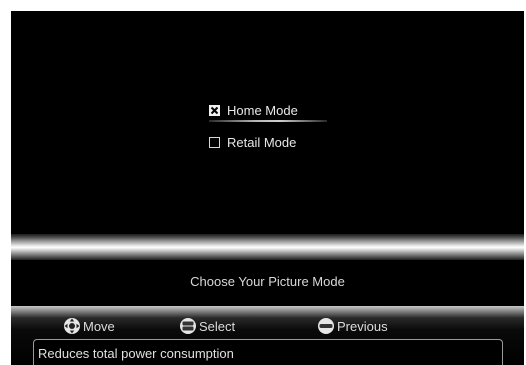 This screenshot has height=365, width=526. I want to click on option-retail-mode: Retail Mode, so click(252, 142).